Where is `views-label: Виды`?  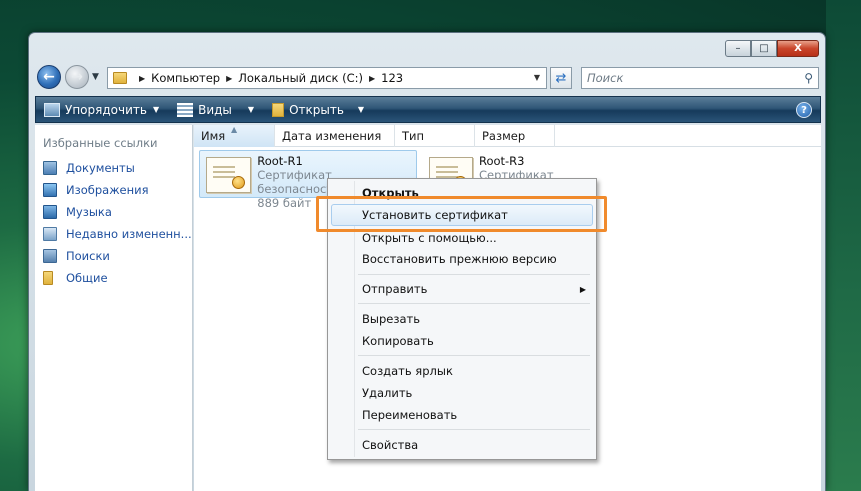 views-label: Виды is located at coordinates (215, 109).